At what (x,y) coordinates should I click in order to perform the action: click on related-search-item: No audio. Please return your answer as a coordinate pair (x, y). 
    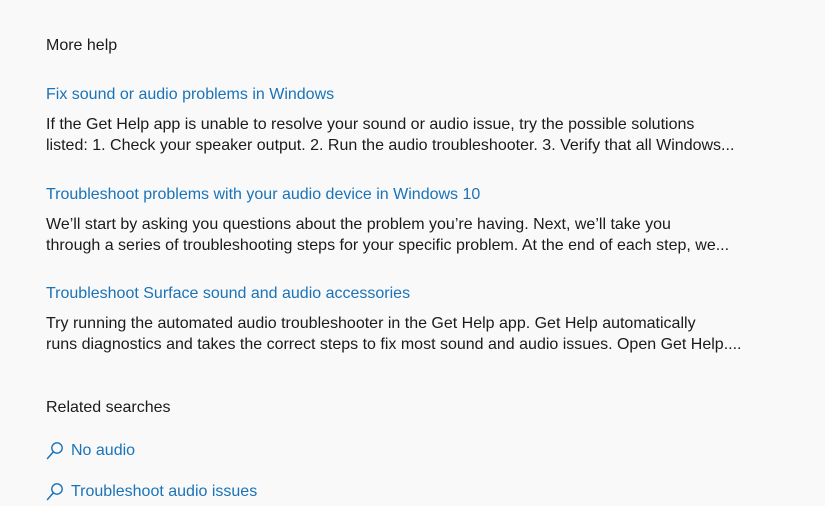
    Looking at the image, I should click on (90, 451).